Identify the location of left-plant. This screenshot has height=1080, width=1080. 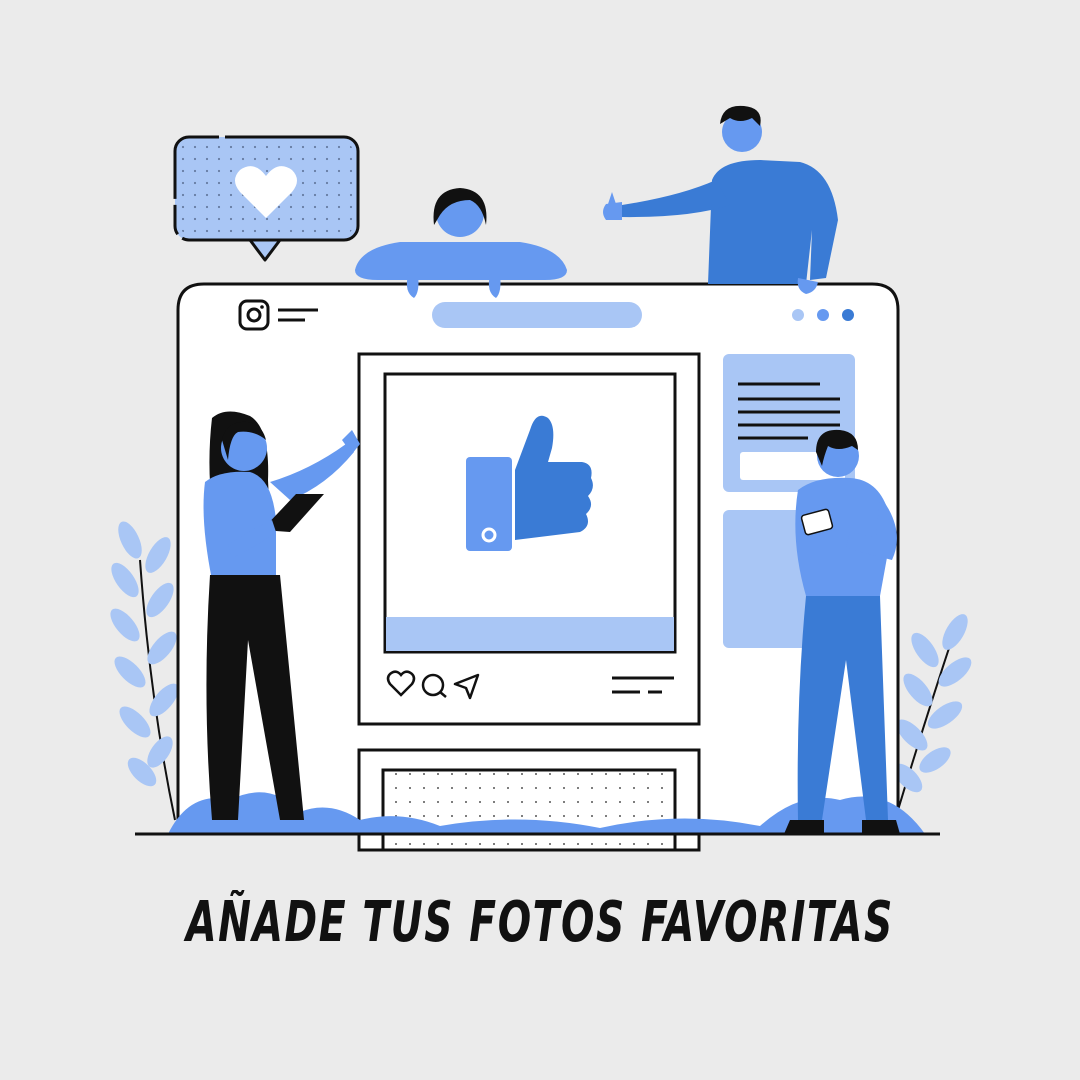
(144, 671).